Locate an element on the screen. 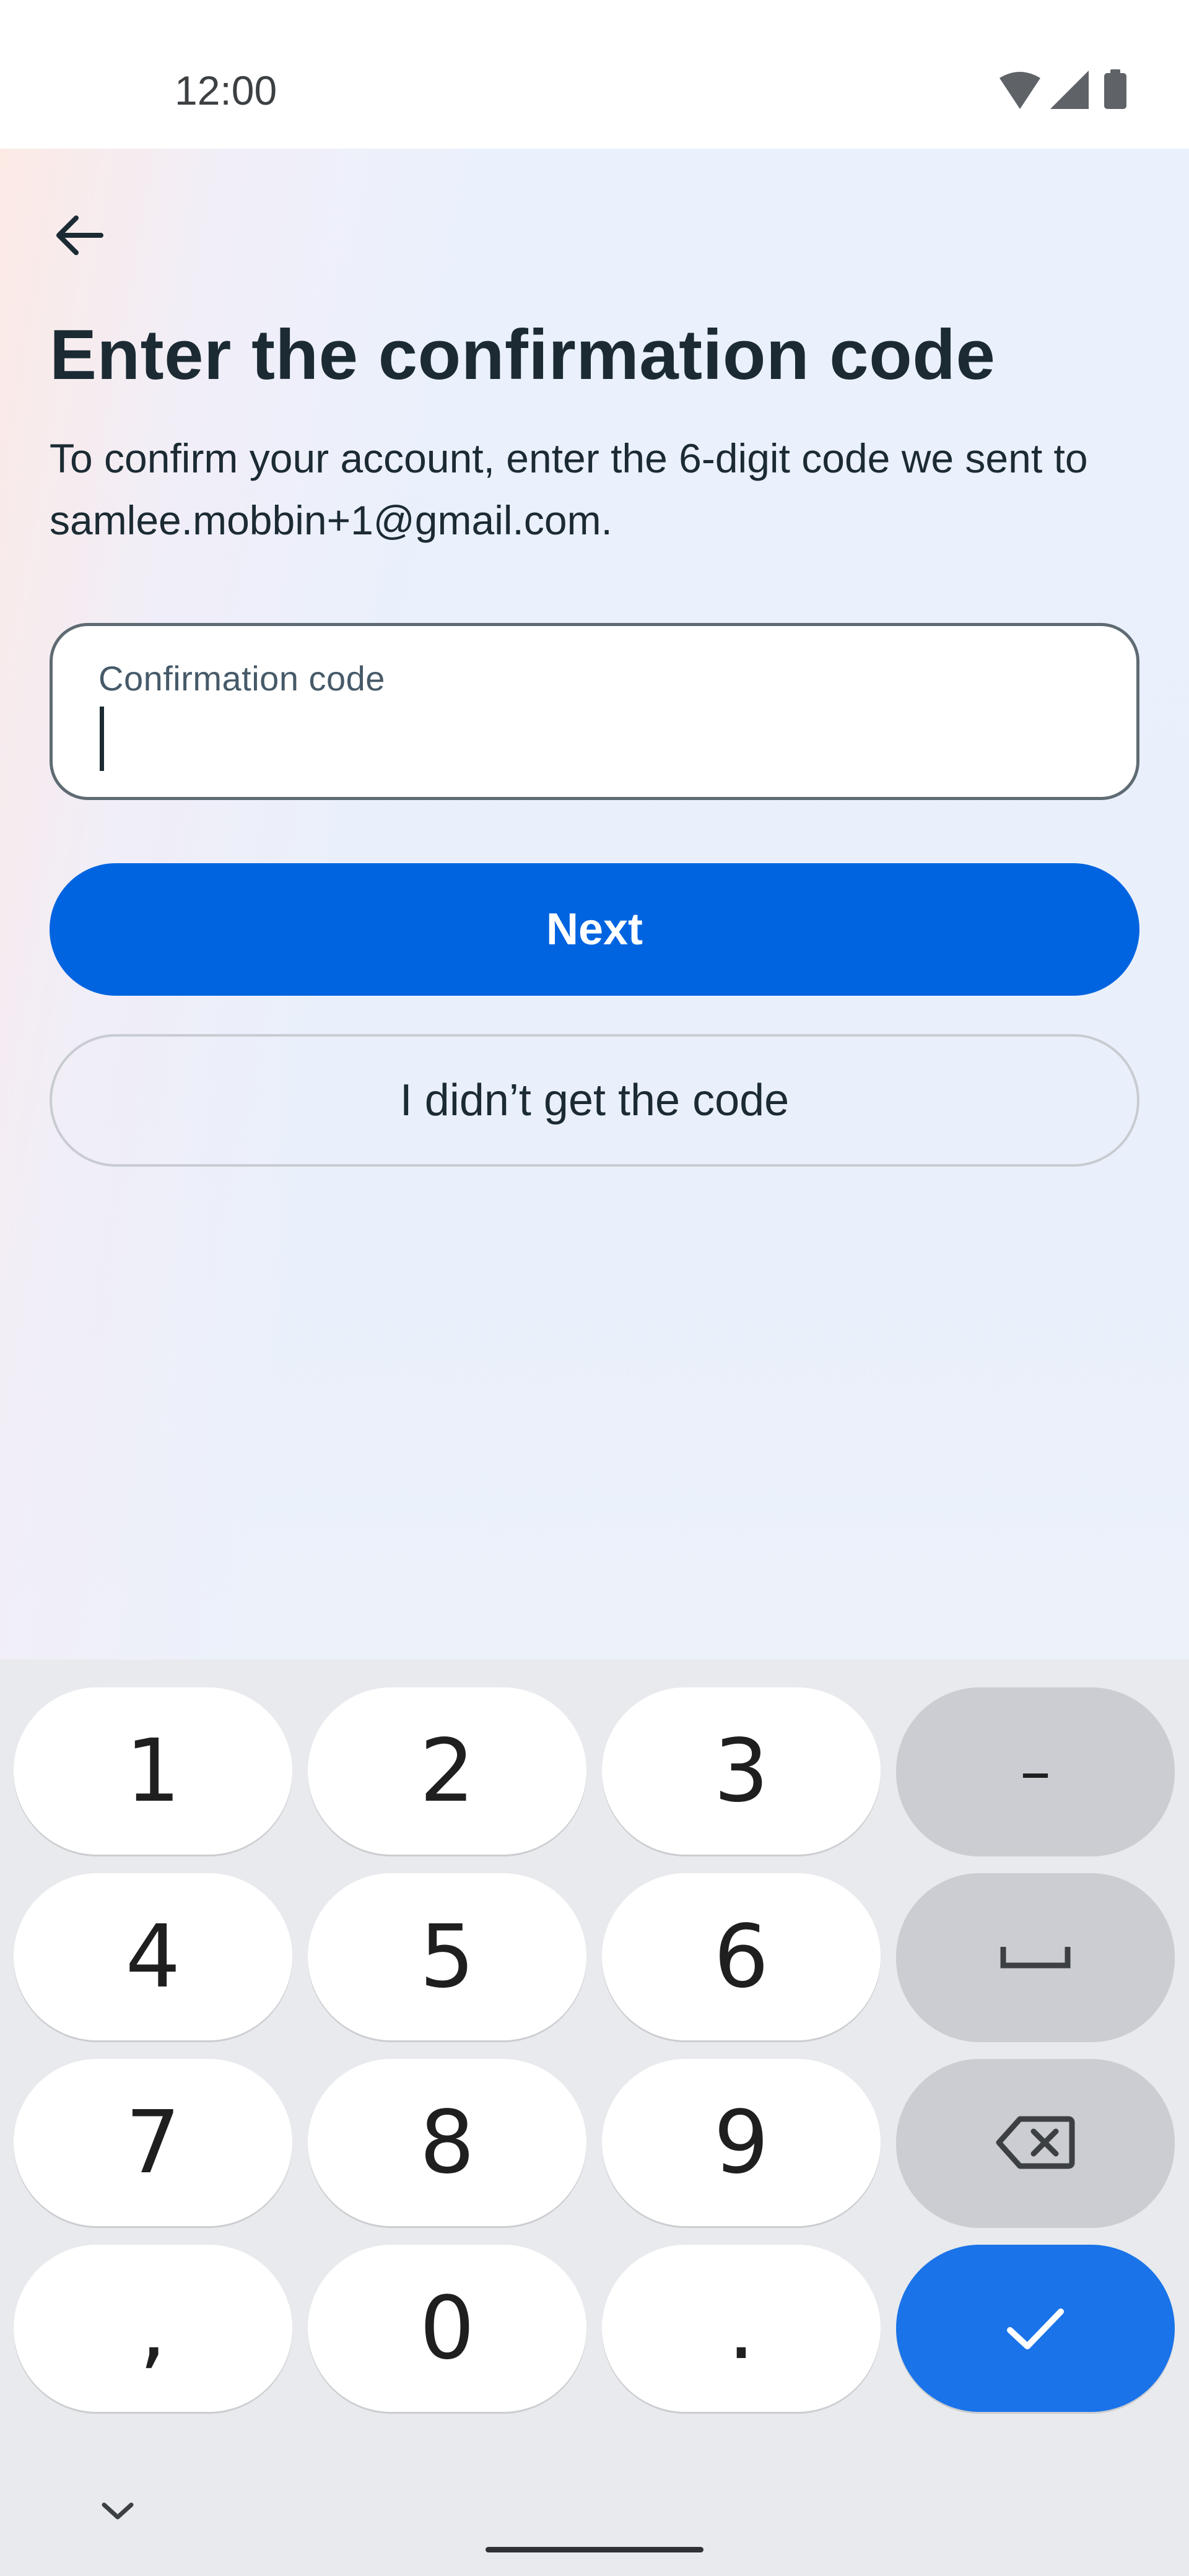  confirmation-code-field: Confirmation code is located at coordinates (594, 711).